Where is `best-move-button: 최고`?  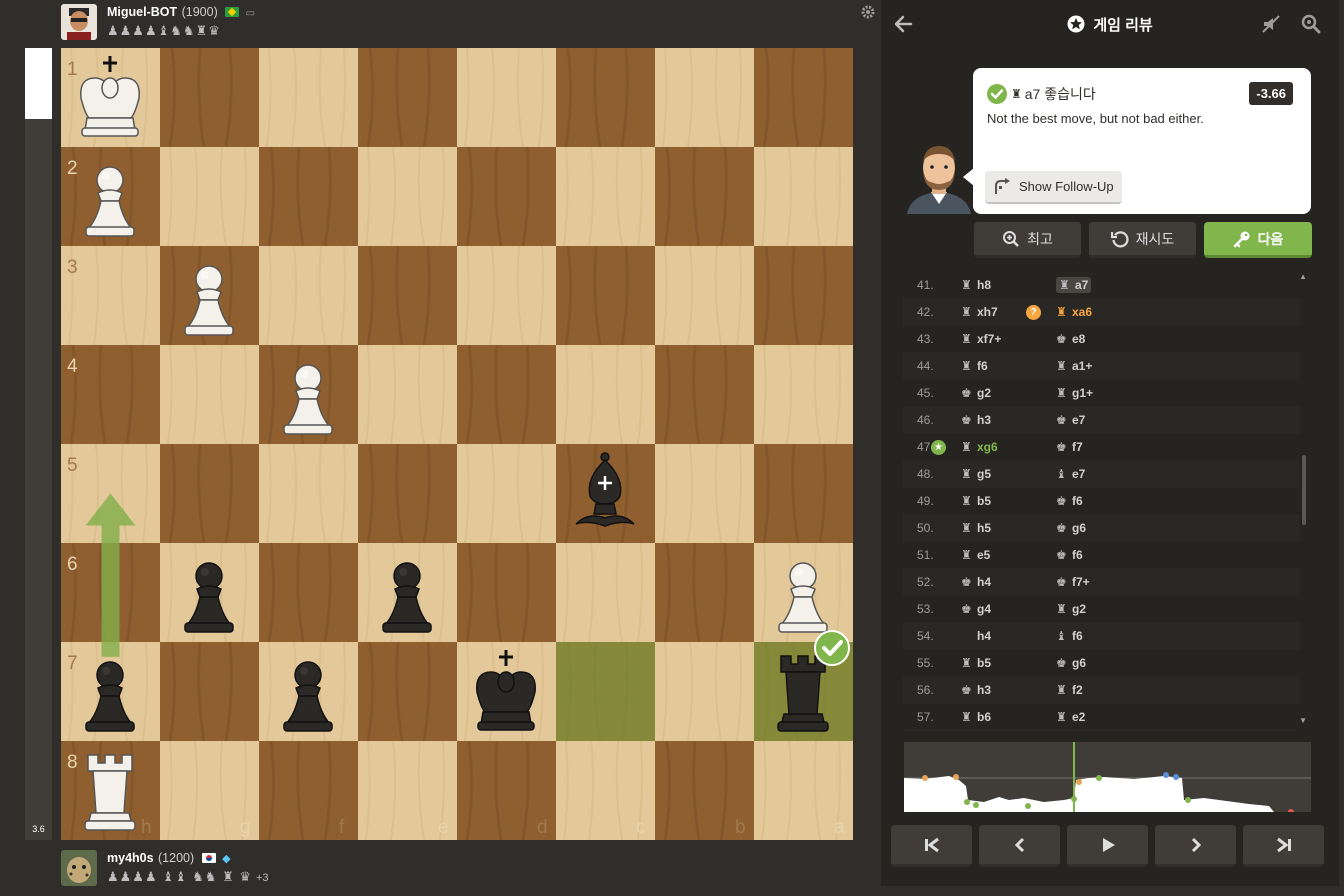 best-move-button: 최고 is located at coordinates (1027, 240).